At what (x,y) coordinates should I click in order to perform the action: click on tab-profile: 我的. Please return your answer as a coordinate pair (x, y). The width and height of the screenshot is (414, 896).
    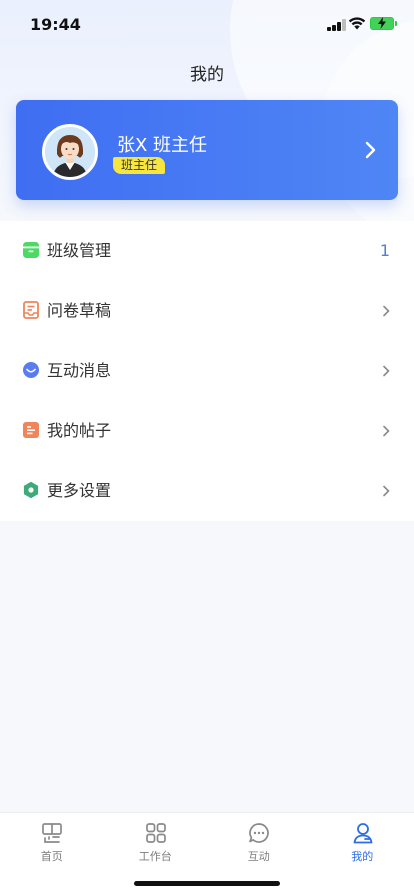
    Looking at the image, I should click on (362, 843).